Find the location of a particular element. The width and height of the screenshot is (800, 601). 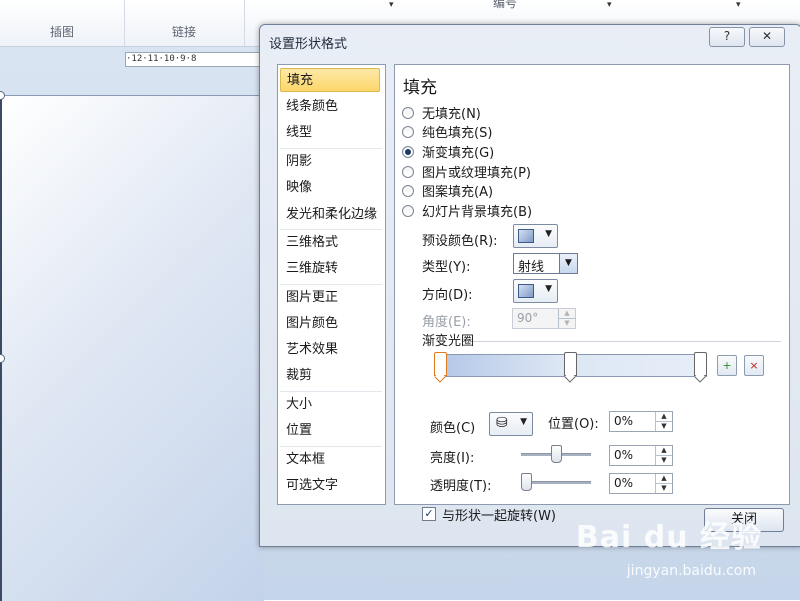

radio-no-fill is located at coordinates (408, 113).